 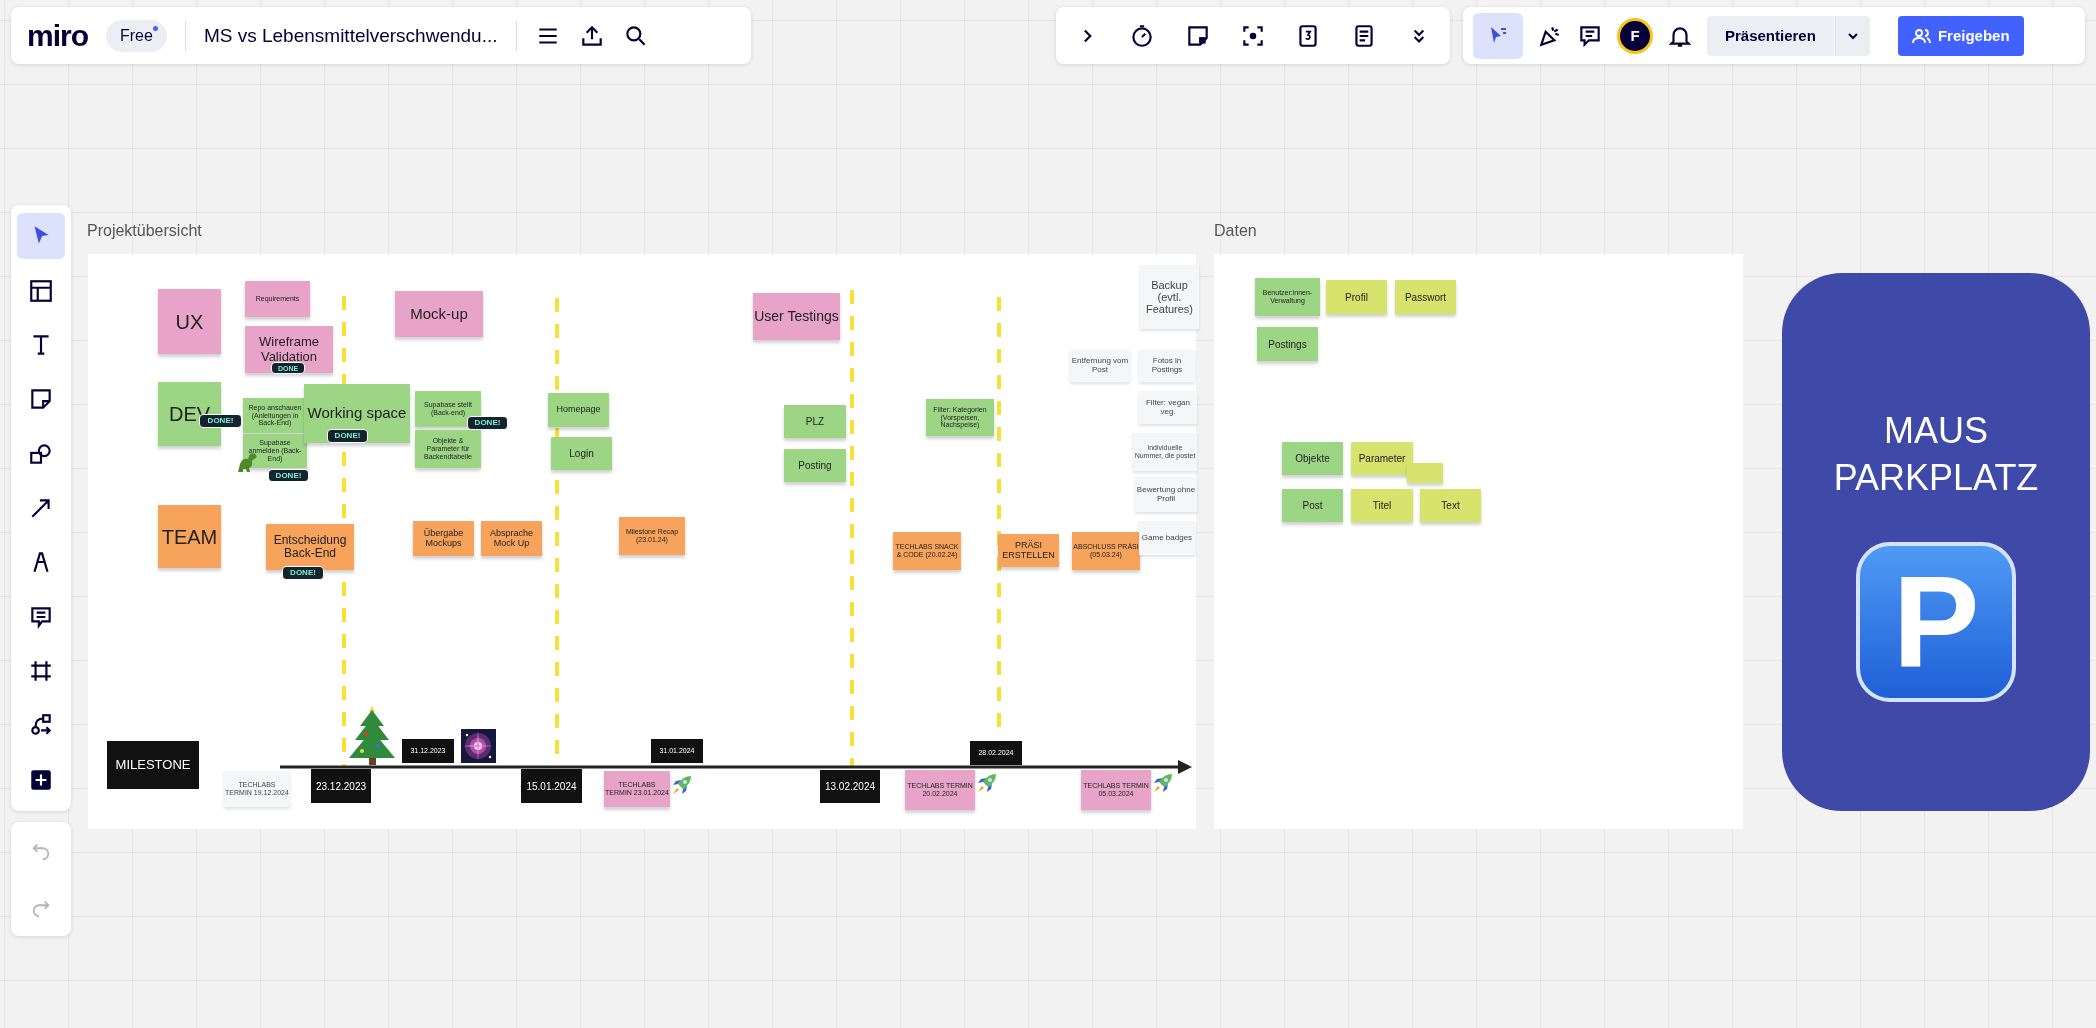 What do you see at coordinates (1168, 407) in the screenshot?
I see `sticky-note: Filter: vegan veg.` at bounding box center [1168, 407].